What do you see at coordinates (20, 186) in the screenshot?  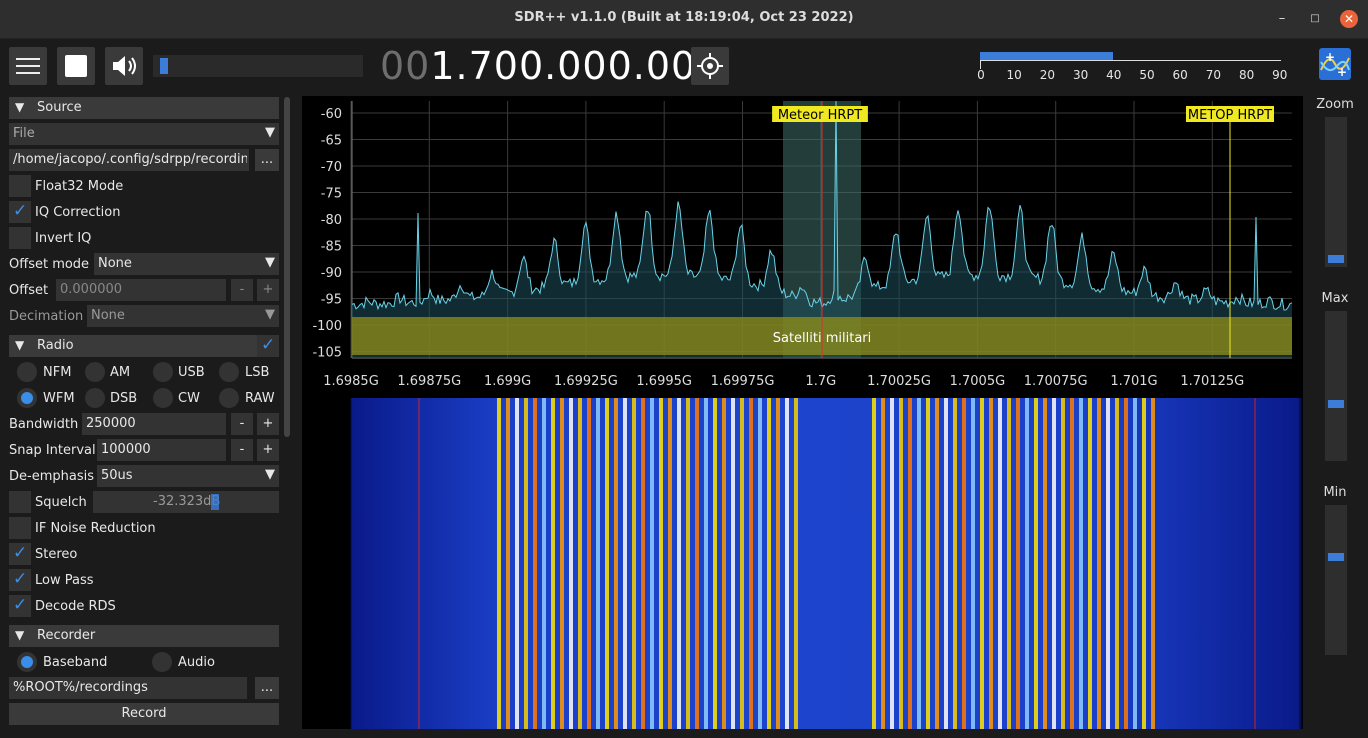 I see `float32-checkbox` at bounding box center [20, 186].